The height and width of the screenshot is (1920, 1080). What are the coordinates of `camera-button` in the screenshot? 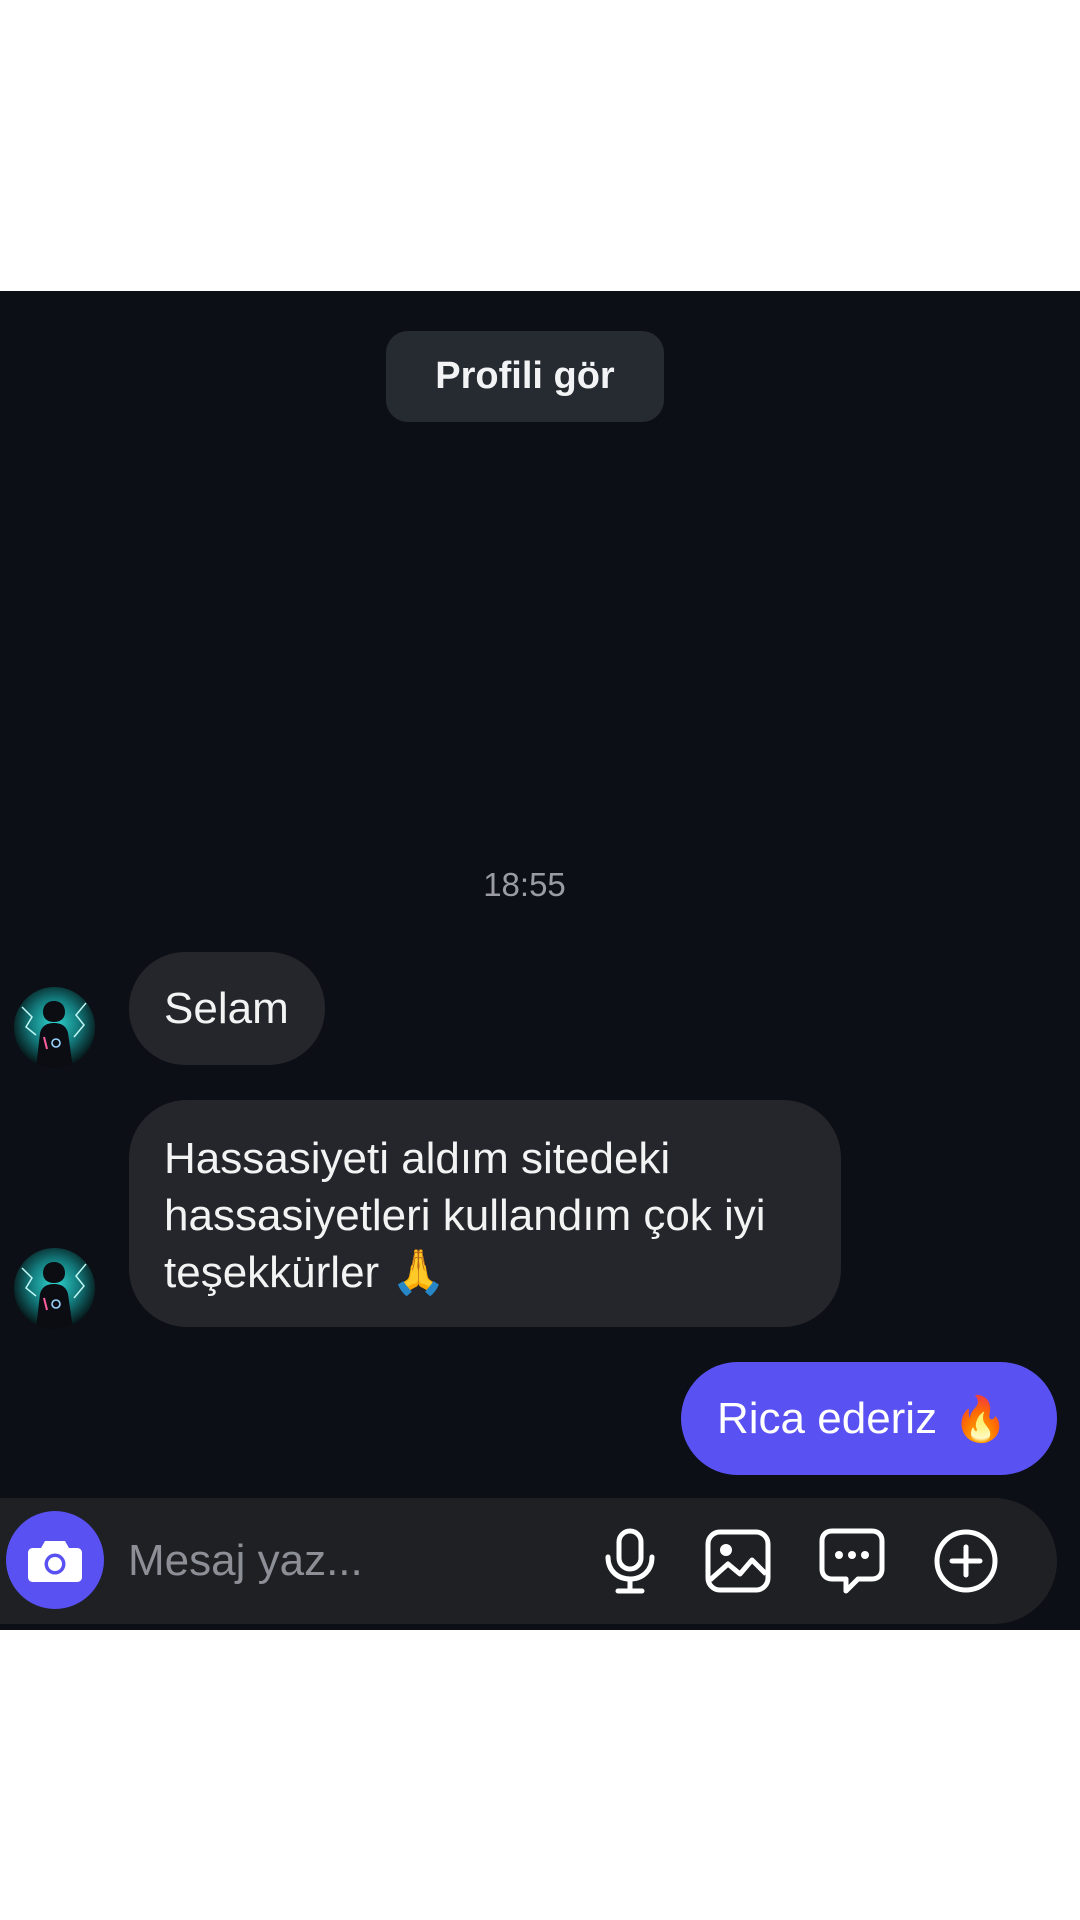 It's located at (55, 1560).